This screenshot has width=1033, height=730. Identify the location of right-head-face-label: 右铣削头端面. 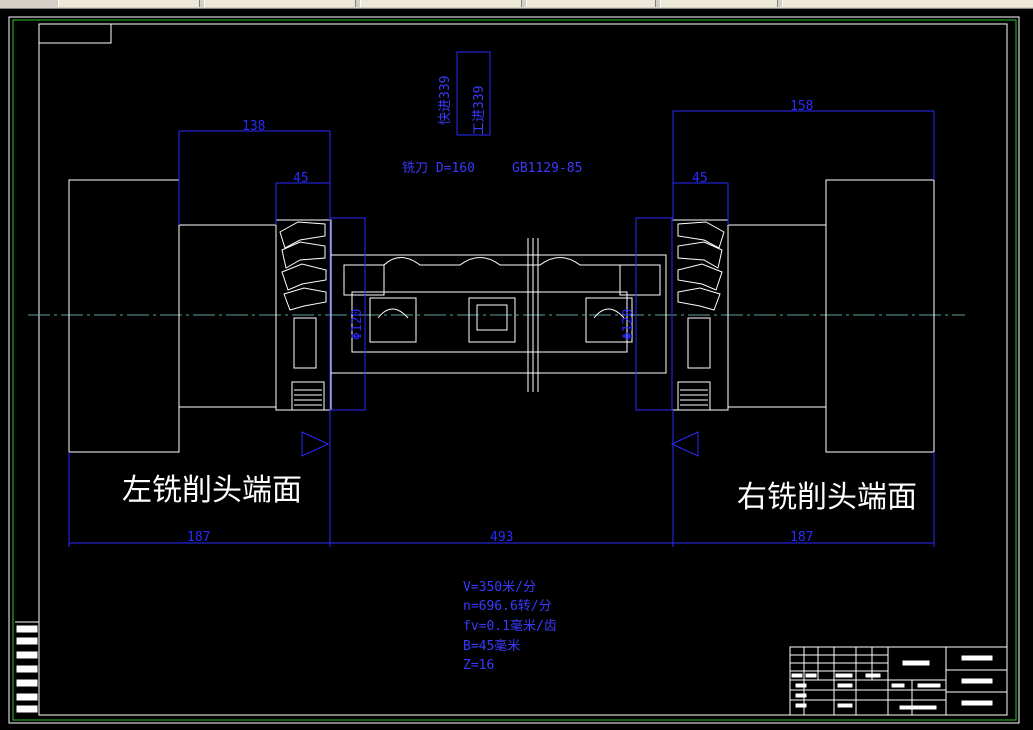
(827, 497).